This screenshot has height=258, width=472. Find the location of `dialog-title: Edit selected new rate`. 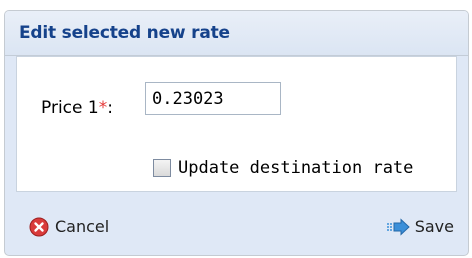

dialog-title: Edit selected new rate is located at coordinates (124, 33).